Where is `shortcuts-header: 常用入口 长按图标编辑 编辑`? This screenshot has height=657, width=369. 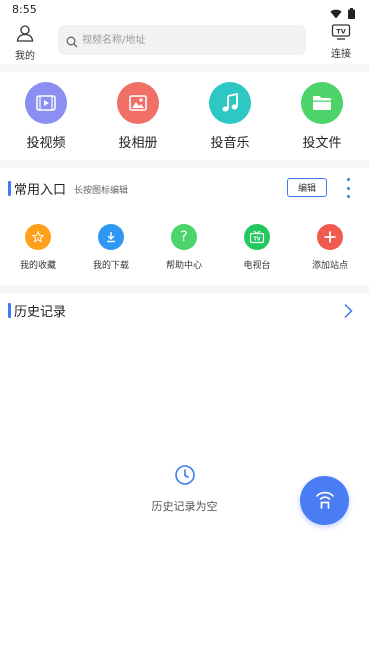 shortcuts-header: 常用入口 长按图标编辑 编辑 is located at coordinates (184, 189).